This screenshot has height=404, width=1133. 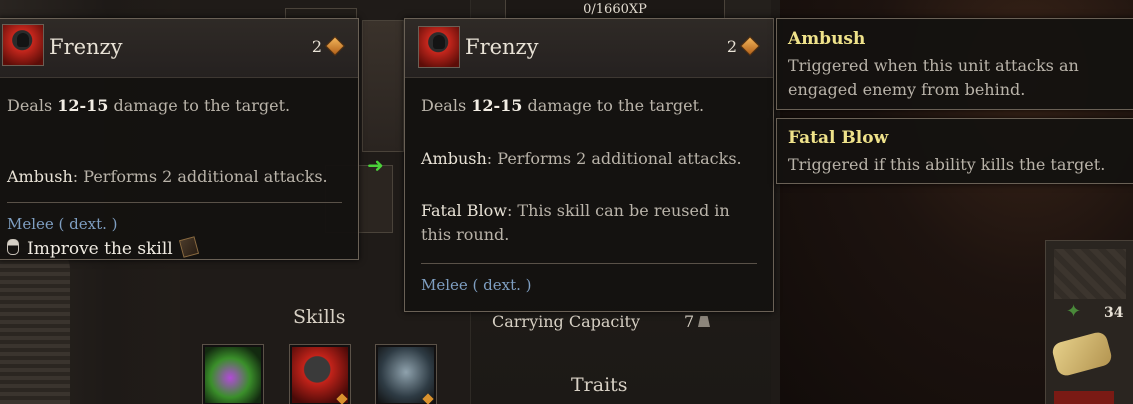 What do you see at coordinates (1084, 397) in the screenshot?
I see `red-item-icon` at bounding box center [1084, 397].